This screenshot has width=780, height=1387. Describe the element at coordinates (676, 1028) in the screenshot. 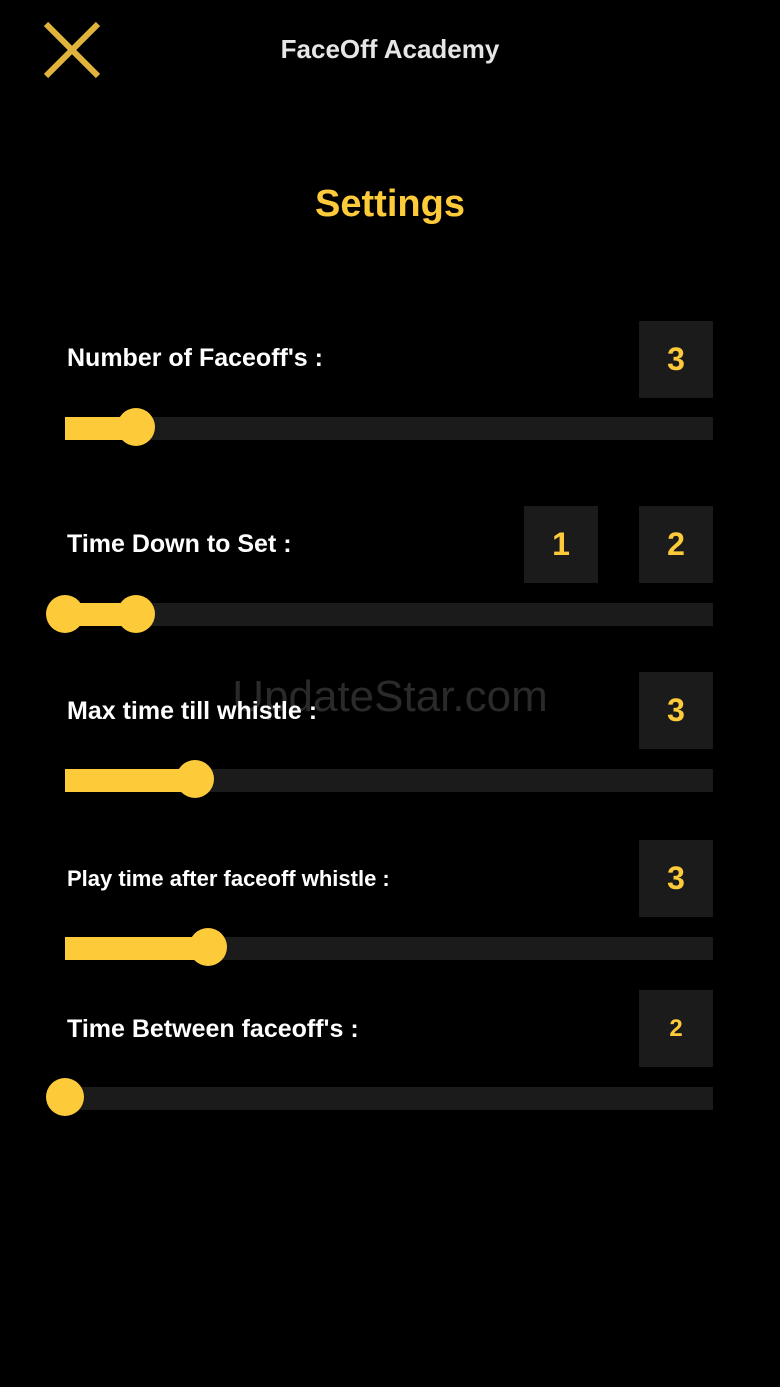

I see `value-box: 2` at that location.